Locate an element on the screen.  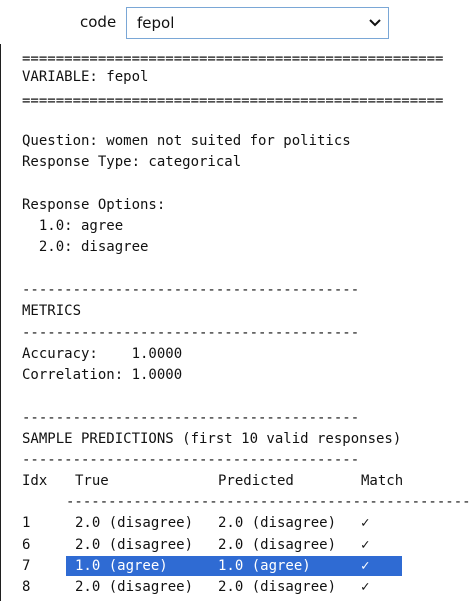
response-options-header: Response Options: is located at coordinates (94, 205).